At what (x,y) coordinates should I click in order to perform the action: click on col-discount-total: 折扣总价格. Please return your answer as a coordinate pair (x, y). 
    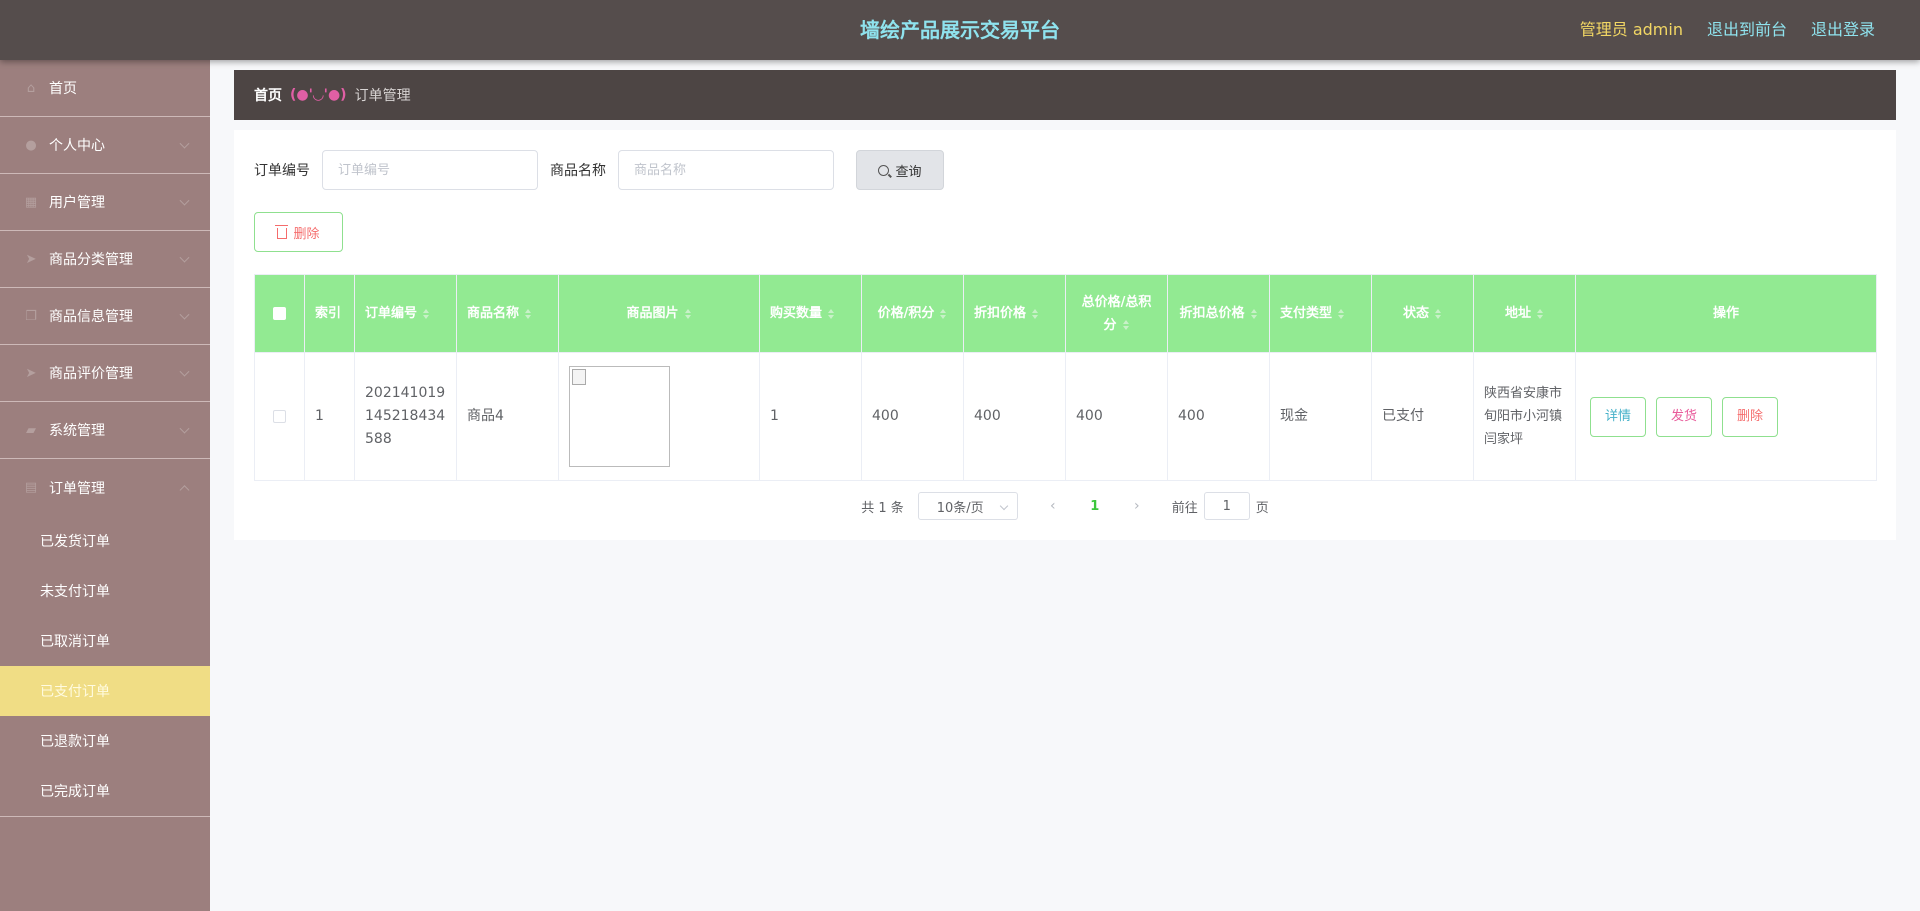
    Looking at the image, I should click on (1218, 313).